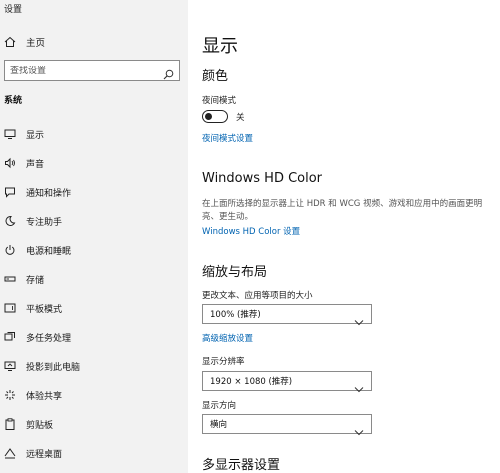 The height and width of the screenshot is (473, 500). What do you see at coordinates (235, 315) in the screenshot?
I see `text-size-value: 100% (推荐)` at bounding box center [235, 315].